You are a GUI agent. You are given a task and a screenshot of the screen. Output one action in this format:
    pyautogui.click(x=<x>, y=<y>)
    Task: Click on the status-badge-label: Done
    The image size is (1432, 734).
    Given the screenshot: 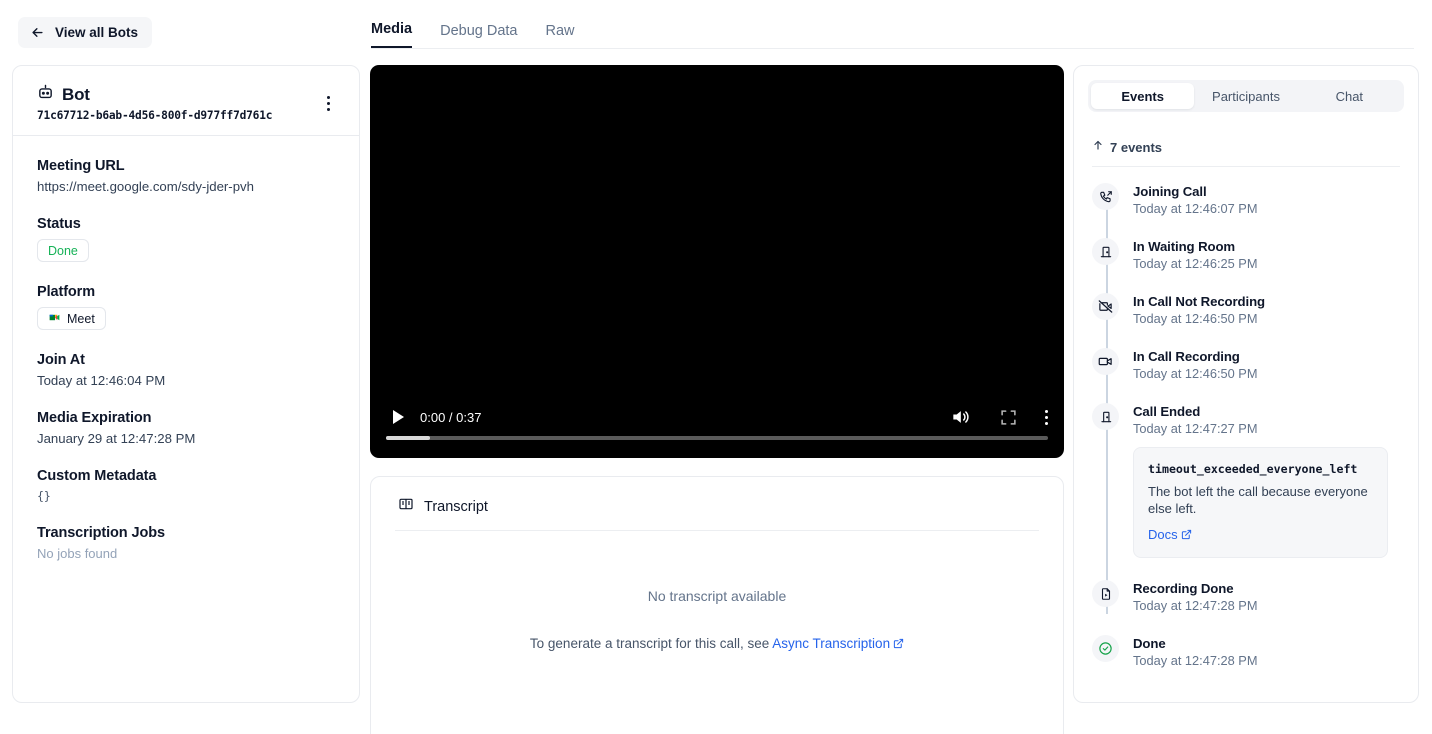 What is the action you would take?
    pyautogui.click(x=63, y=250)
    